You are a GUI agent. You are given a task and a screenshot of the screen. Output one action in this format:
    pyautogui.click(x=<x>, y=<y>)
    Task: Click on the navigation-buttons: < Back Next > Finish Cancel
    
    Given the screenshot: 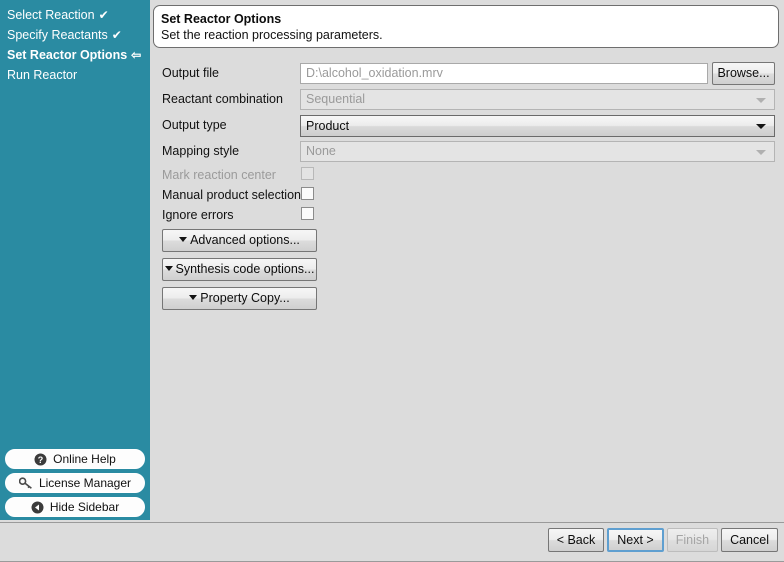 What is the action you would take?
    pyautogui.click(x=662, y=540)
    